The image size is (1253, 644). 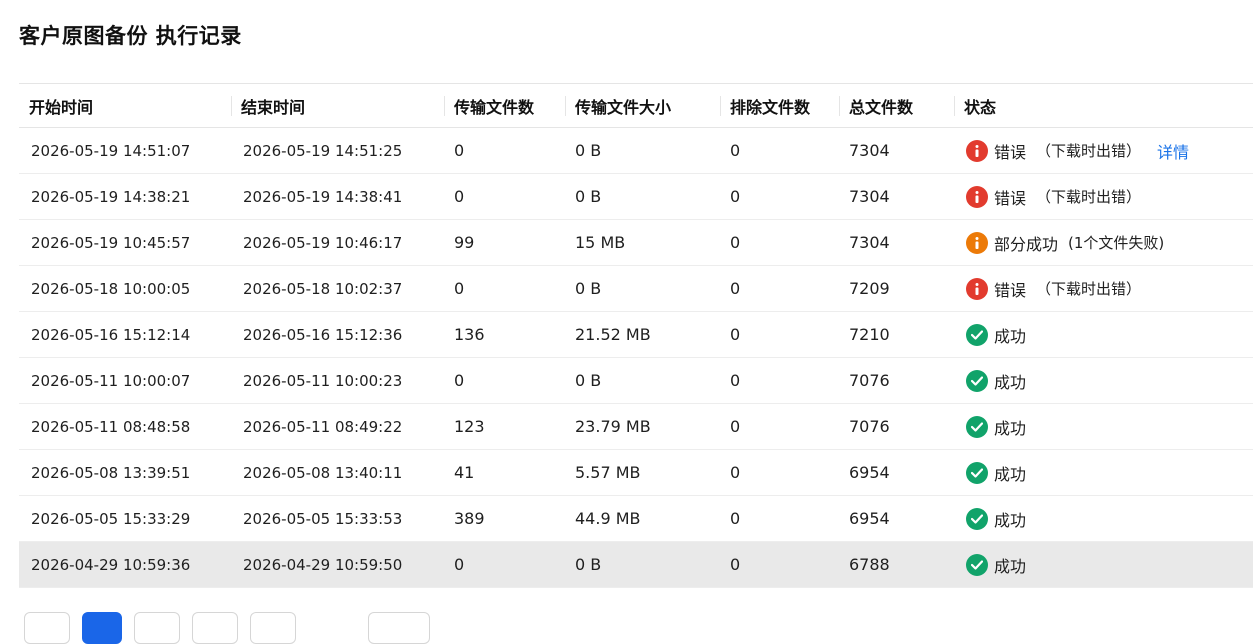 I want to click on status-cell: 错误 （下载时出错）, so click(x=1103, y=289).